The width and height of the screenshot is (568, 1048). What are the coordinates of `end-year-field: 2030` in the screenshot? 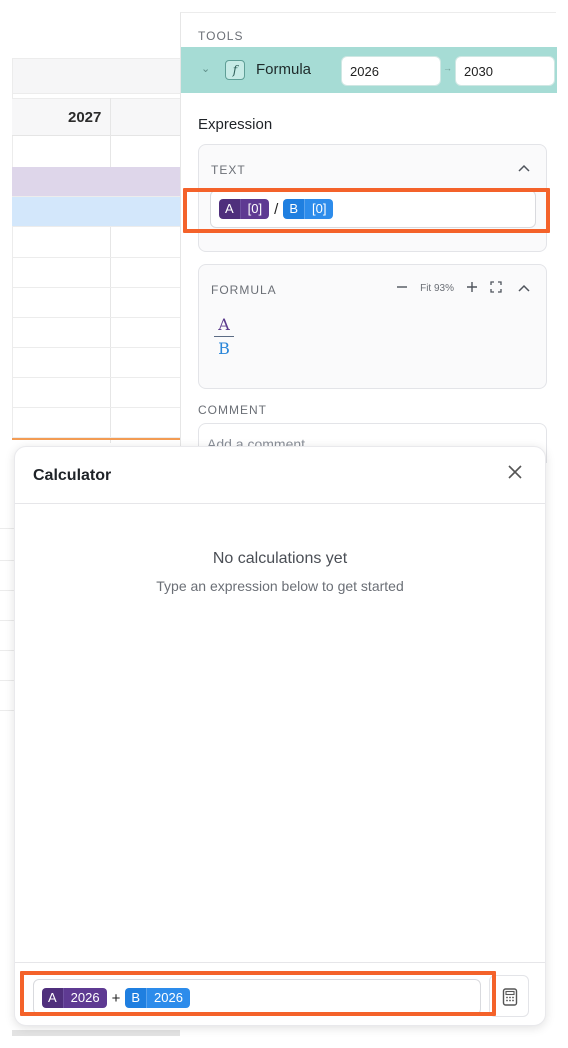 It's located at (505, 71).